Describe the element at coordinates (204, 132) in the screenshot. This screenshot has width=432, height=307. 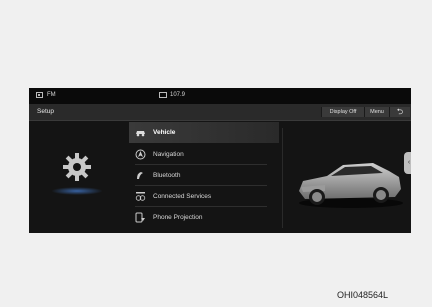
I see `menu-item-vehicle: Vehicle` at that location.